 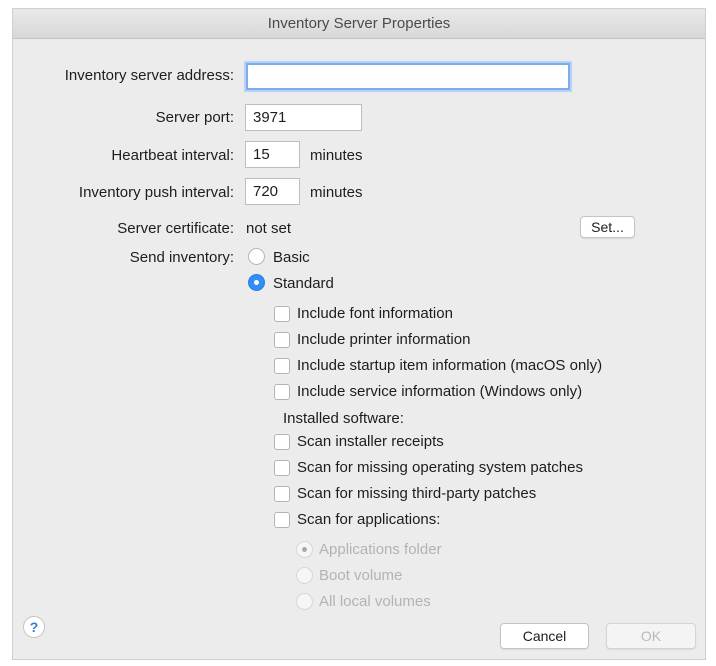 I want to click on standard-option-label: Include font information, so click(x=375, y=313).